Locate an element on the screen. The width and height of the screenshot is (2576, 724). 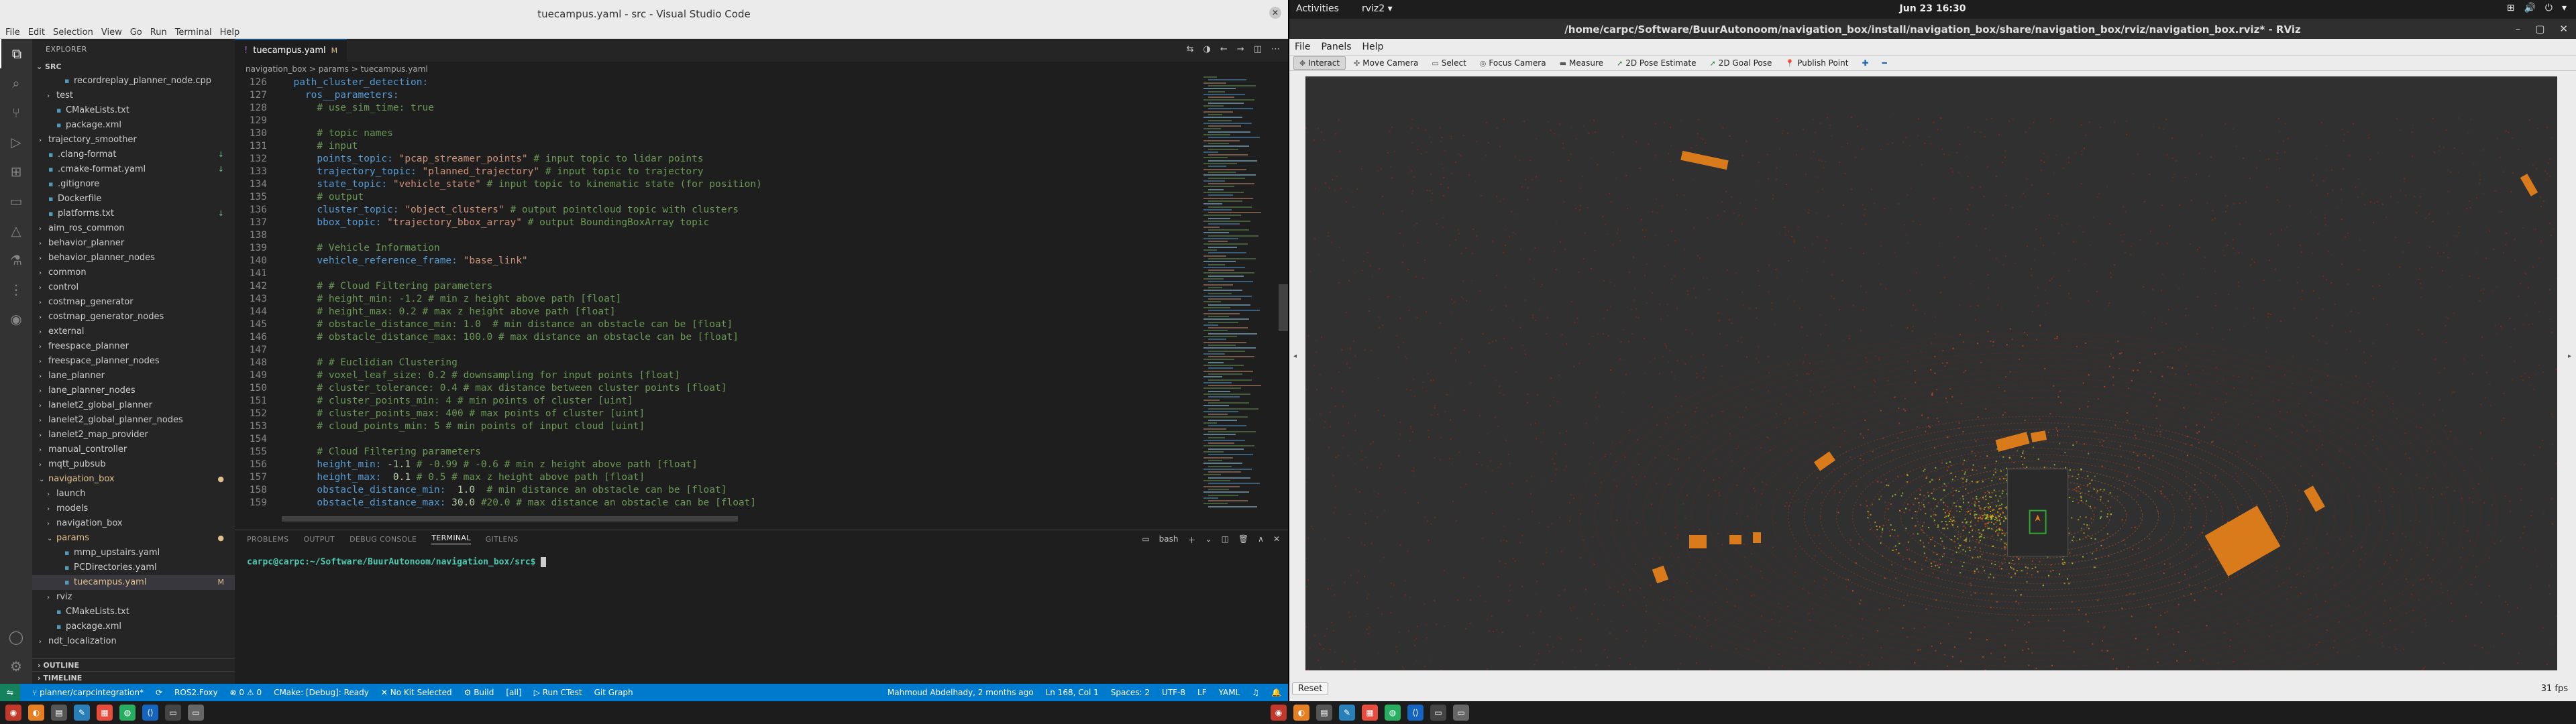
rviz-menu-file: File is located at coordinates (1302, 47).